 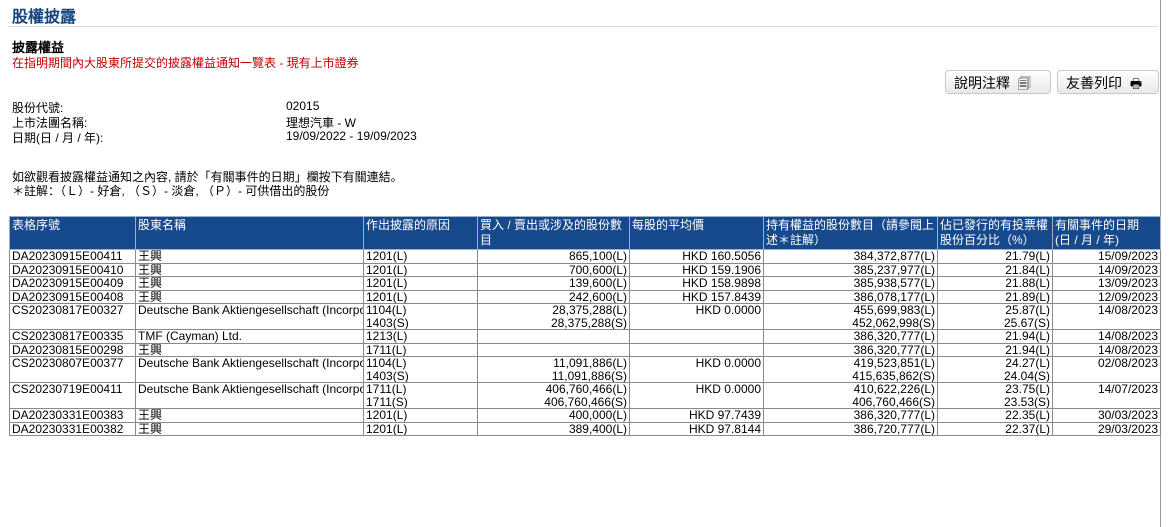 I want to click on cell-form-serial: CS20230817E00327, so click(x=72, y=316).